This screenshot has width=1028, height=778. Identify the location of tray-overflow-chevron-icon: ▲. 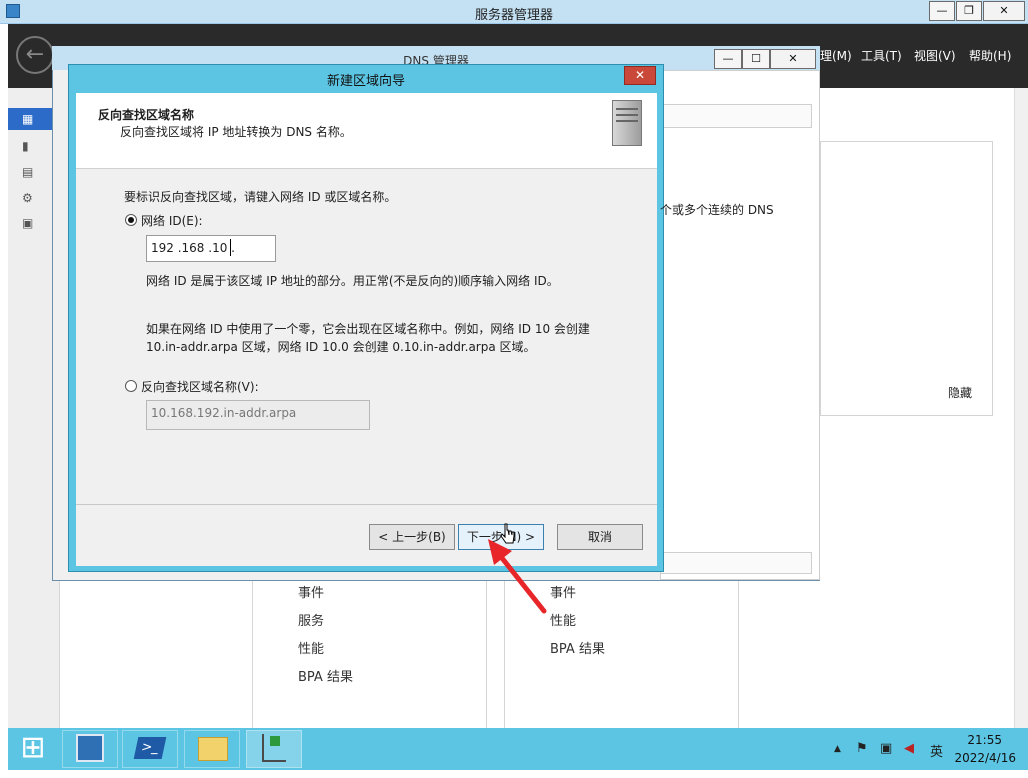
(837, 749).